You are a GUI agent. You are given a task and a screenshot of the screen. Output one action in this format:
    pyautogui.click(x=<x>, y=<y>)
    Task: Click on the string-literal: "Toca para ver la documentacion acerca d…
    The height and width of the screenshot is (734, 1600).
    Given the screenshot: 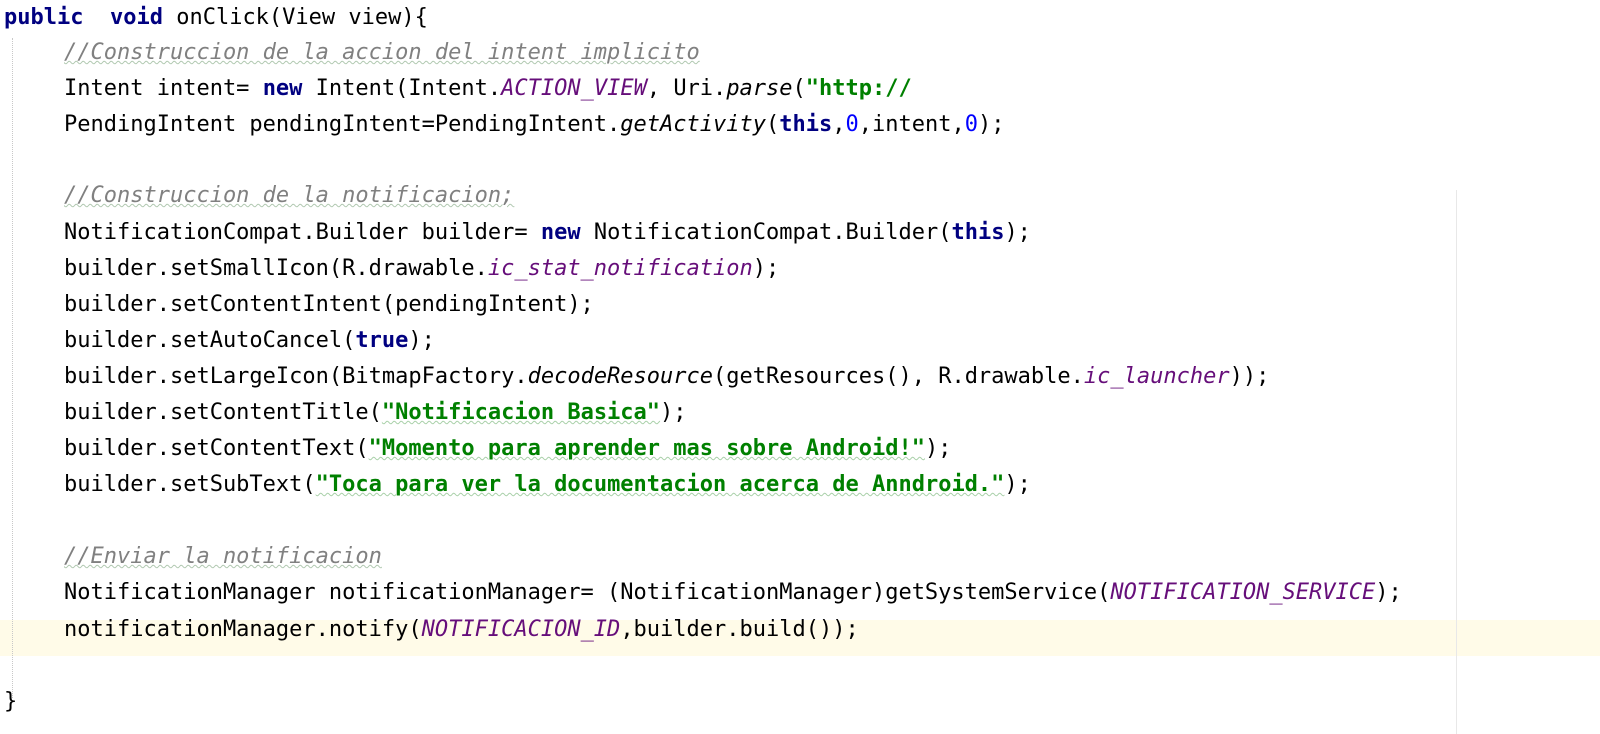 What is the action you would take?
    pyautogui.click(x=660, y=484)
    